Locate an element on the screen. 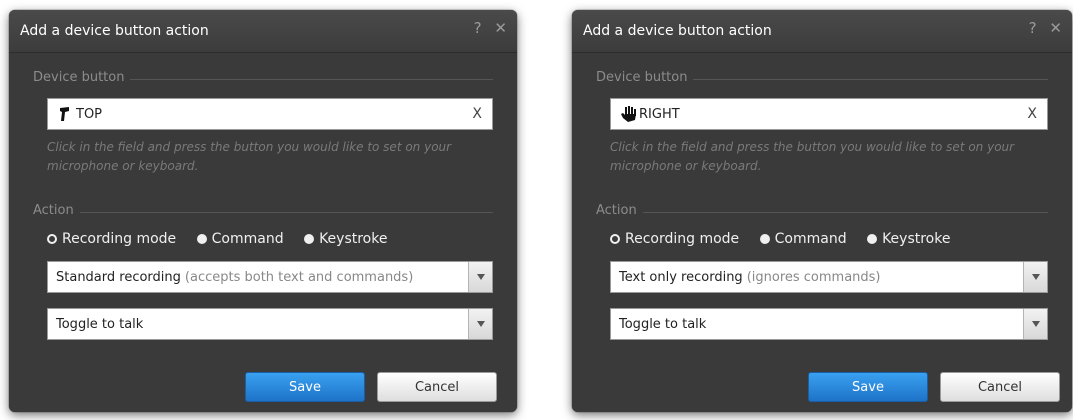 The width and height of the screenshot is (1073, 420). recording-mode-select: Text only recording (ignores commands) is located at coordinates (829, 277).